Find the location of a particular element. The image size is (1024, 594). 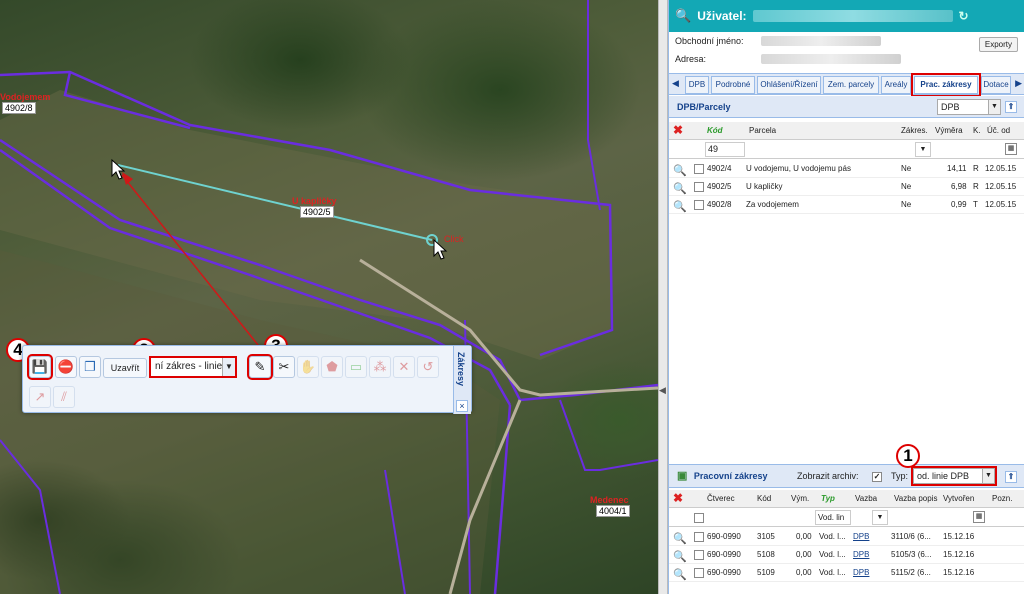

col-uc-od: Úč. od is located at coordinates (998, 130).